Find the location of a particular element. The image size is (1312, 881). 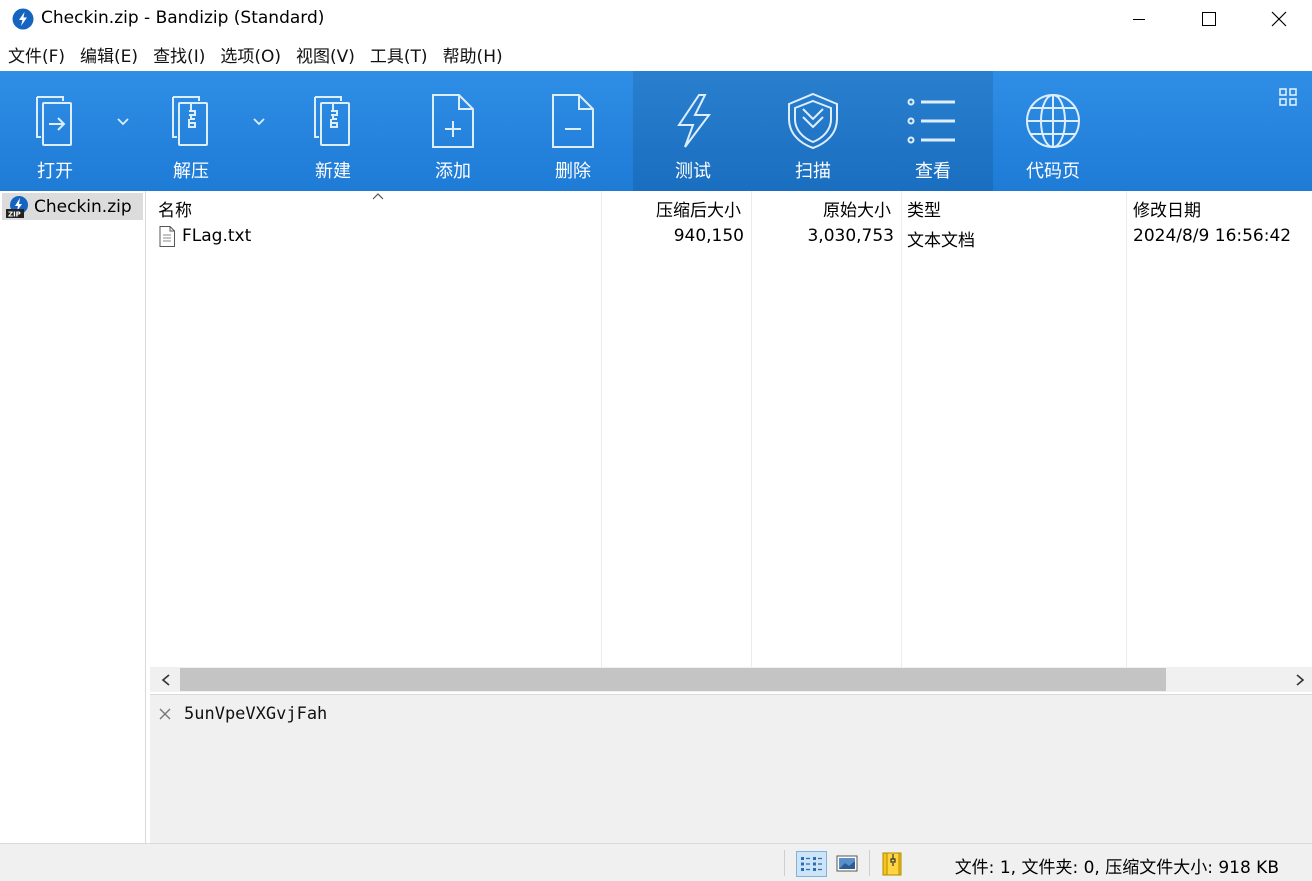

minimize-icon is located at coordinates (1139, 19).